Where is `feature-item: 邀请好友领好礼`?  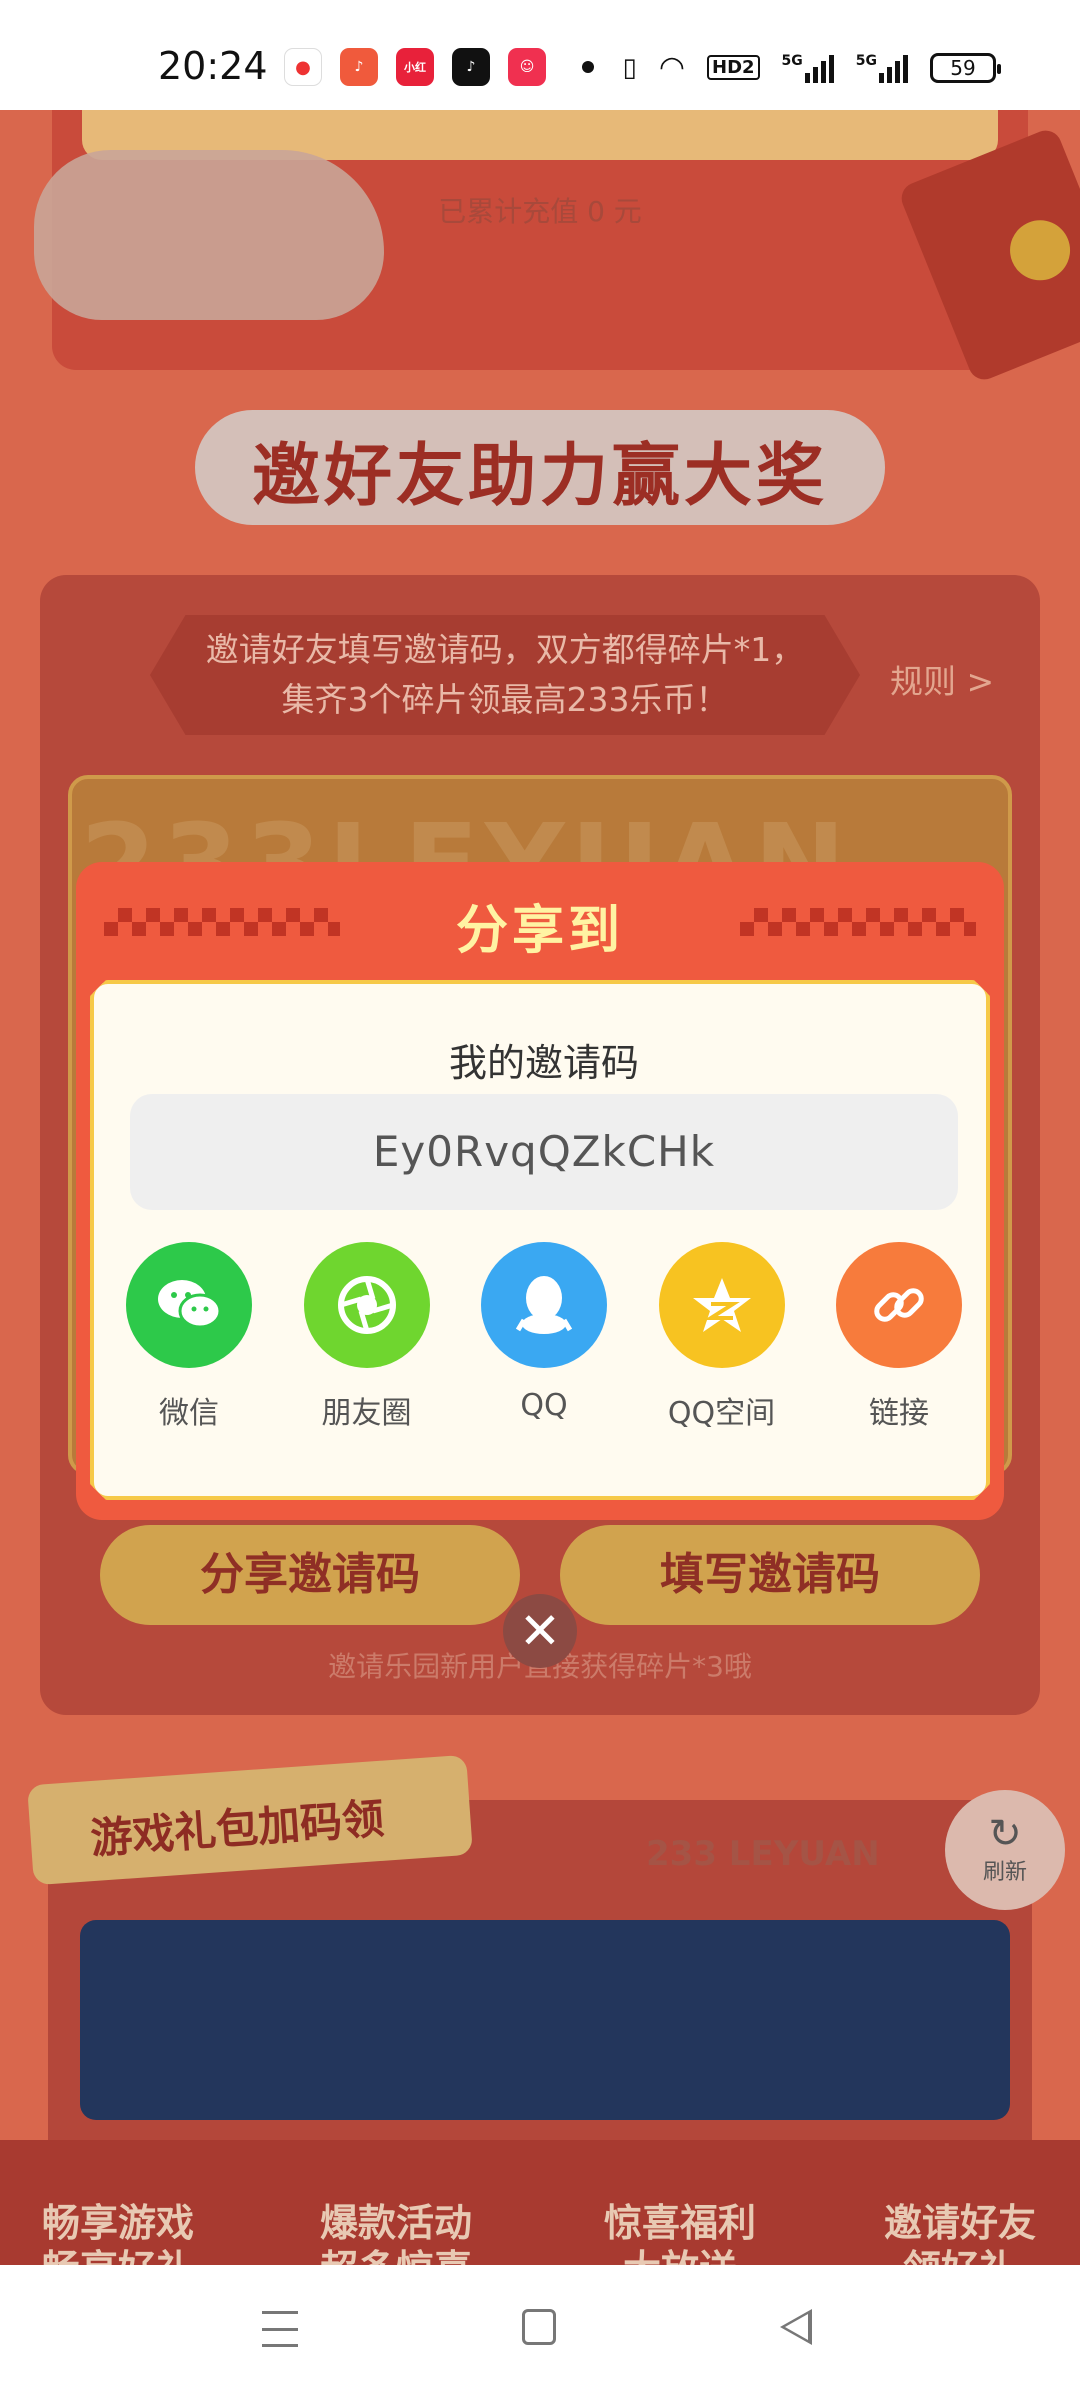
feature-item: 邀请好友领好礼 is located at coordinates (959, 2233).